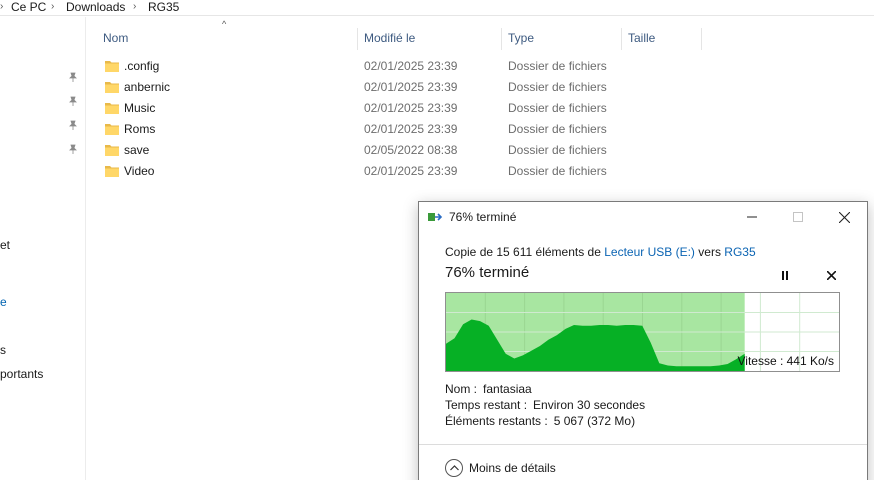  What do you see at coordinates (411, 150) in the screenshot?
I see `file-modified: 02/05/2022 08:38` at bounding box center [411, 150].